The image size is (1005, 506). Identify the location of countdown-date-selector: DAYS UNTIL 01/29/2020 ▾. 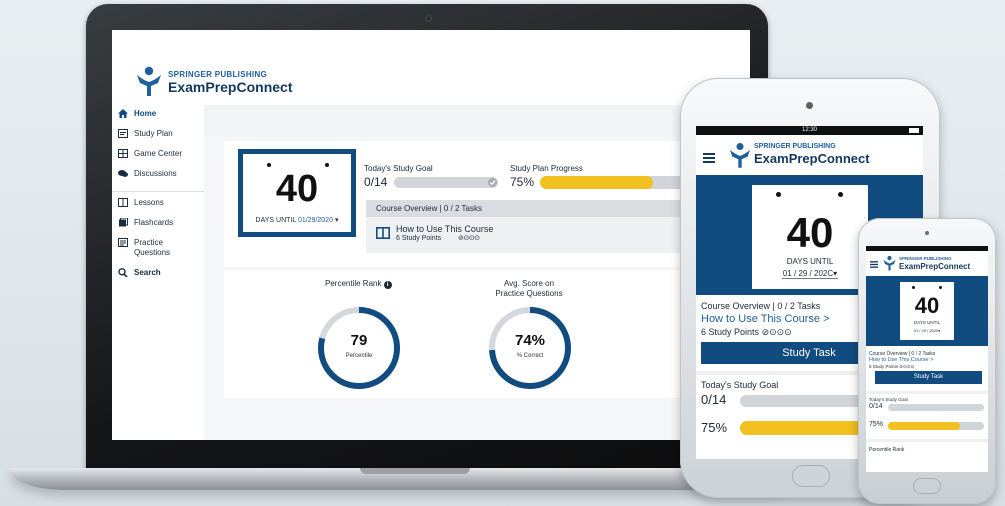
(297, 220).